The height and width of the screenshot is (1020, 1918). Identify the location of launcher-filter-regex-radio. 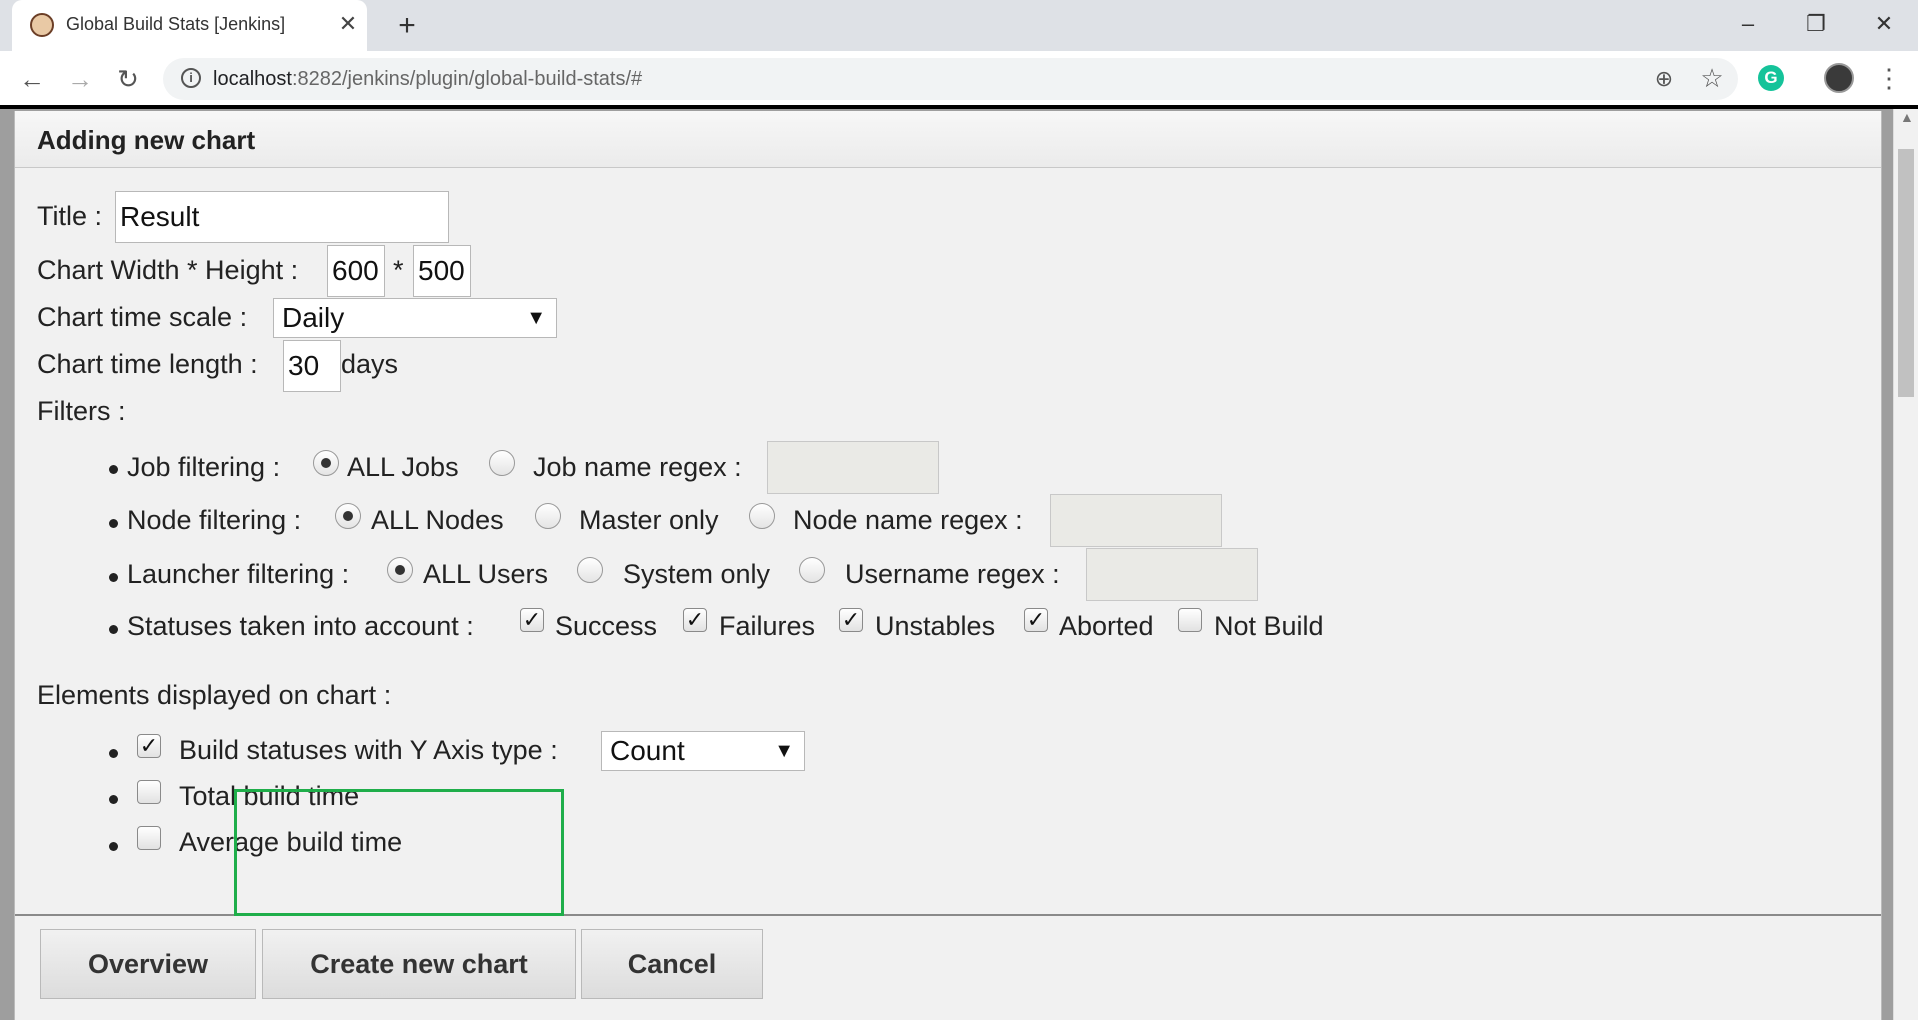
(812, 570).